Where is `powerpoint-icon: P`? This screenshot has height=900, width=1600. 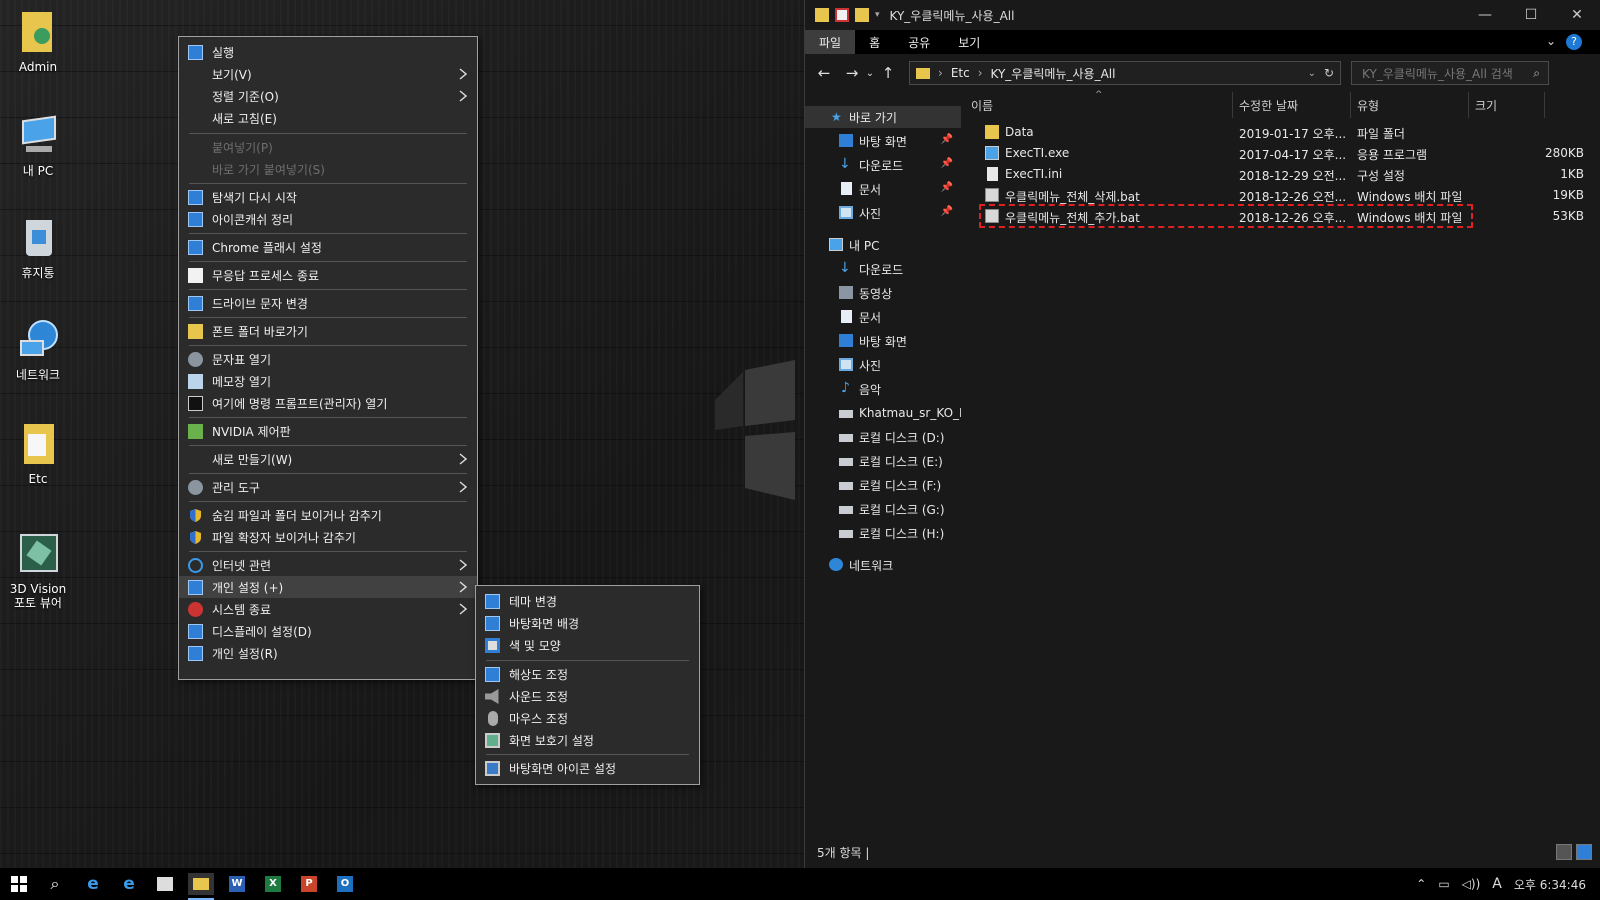 powerpoint-icon: P is located at coordinates (309, 884).